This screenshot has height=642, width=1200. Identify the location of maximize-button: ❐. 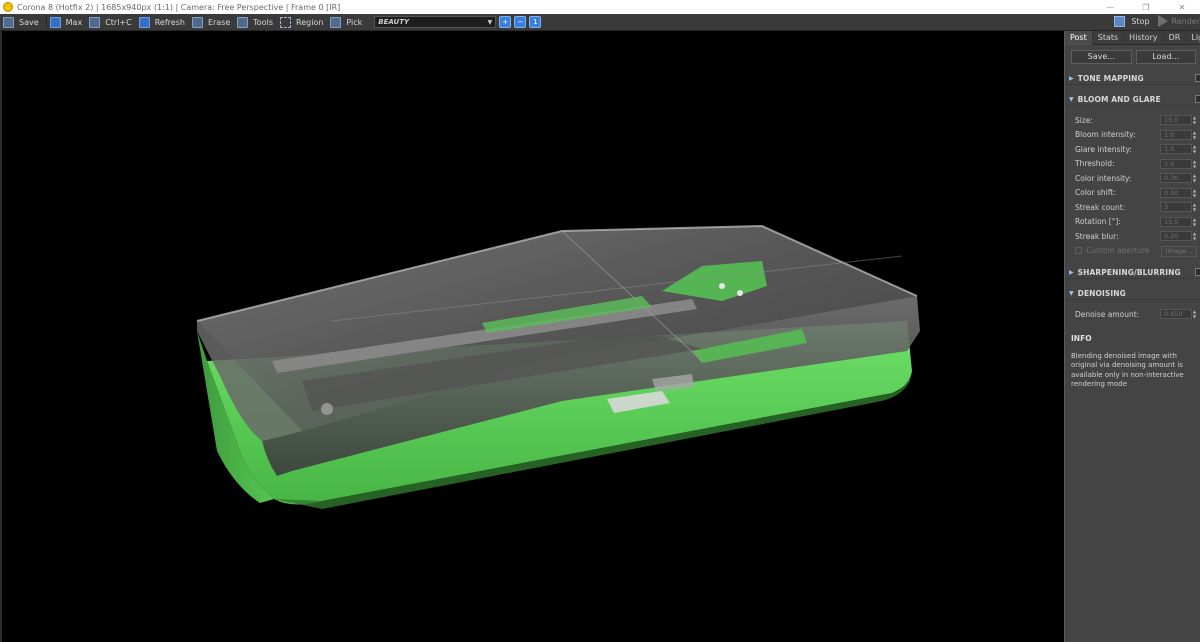
(1146, 7).